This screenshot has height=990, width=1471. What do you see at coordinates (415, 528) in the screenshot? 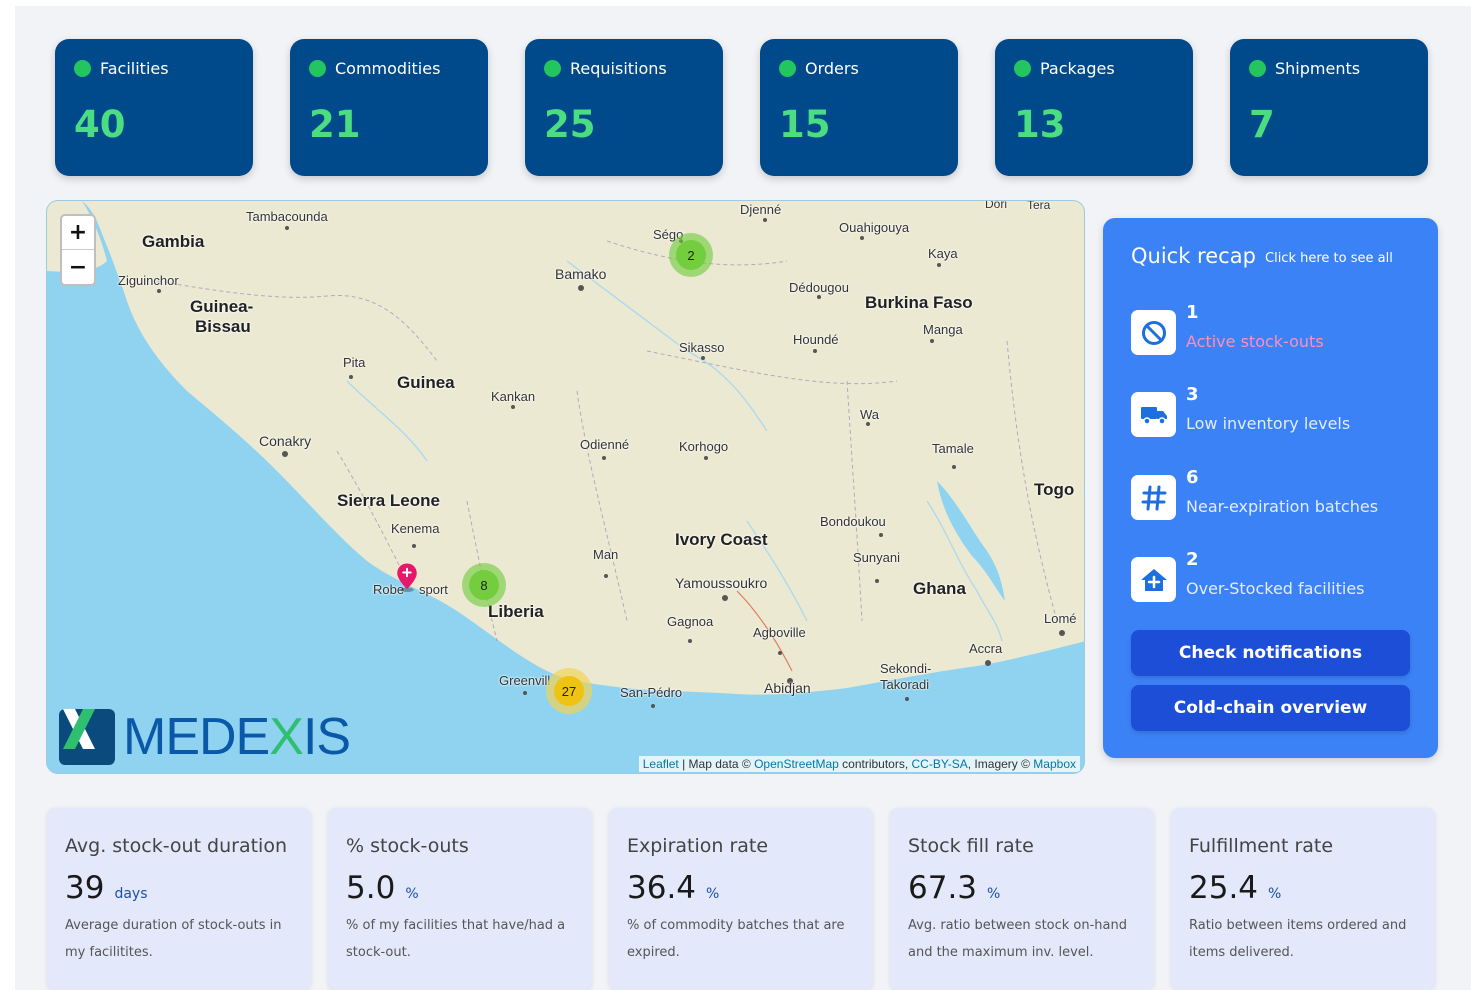
I see `city-label: Kenema` at bounding box center [415, 528].